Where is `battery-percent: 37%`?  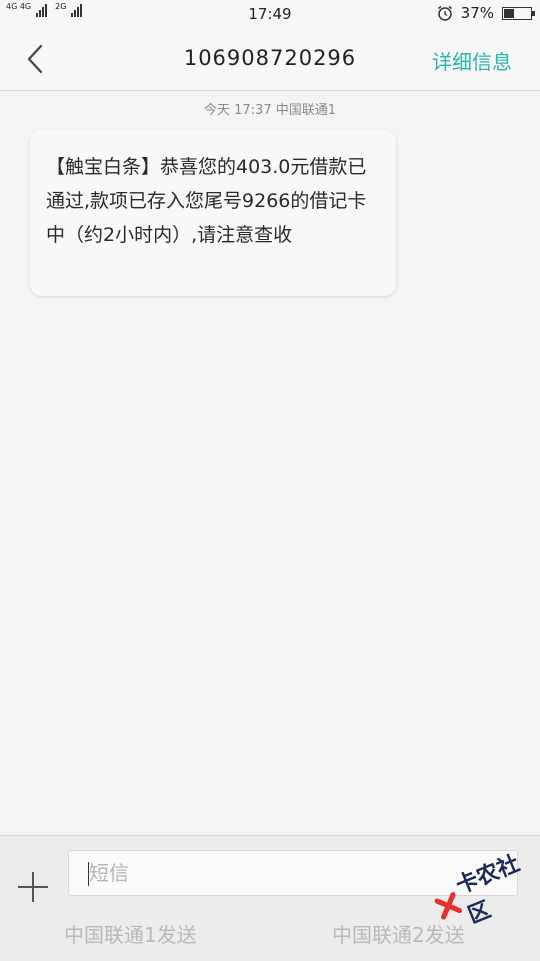 battery-percent: 37% is located at coordinates (477, 13).